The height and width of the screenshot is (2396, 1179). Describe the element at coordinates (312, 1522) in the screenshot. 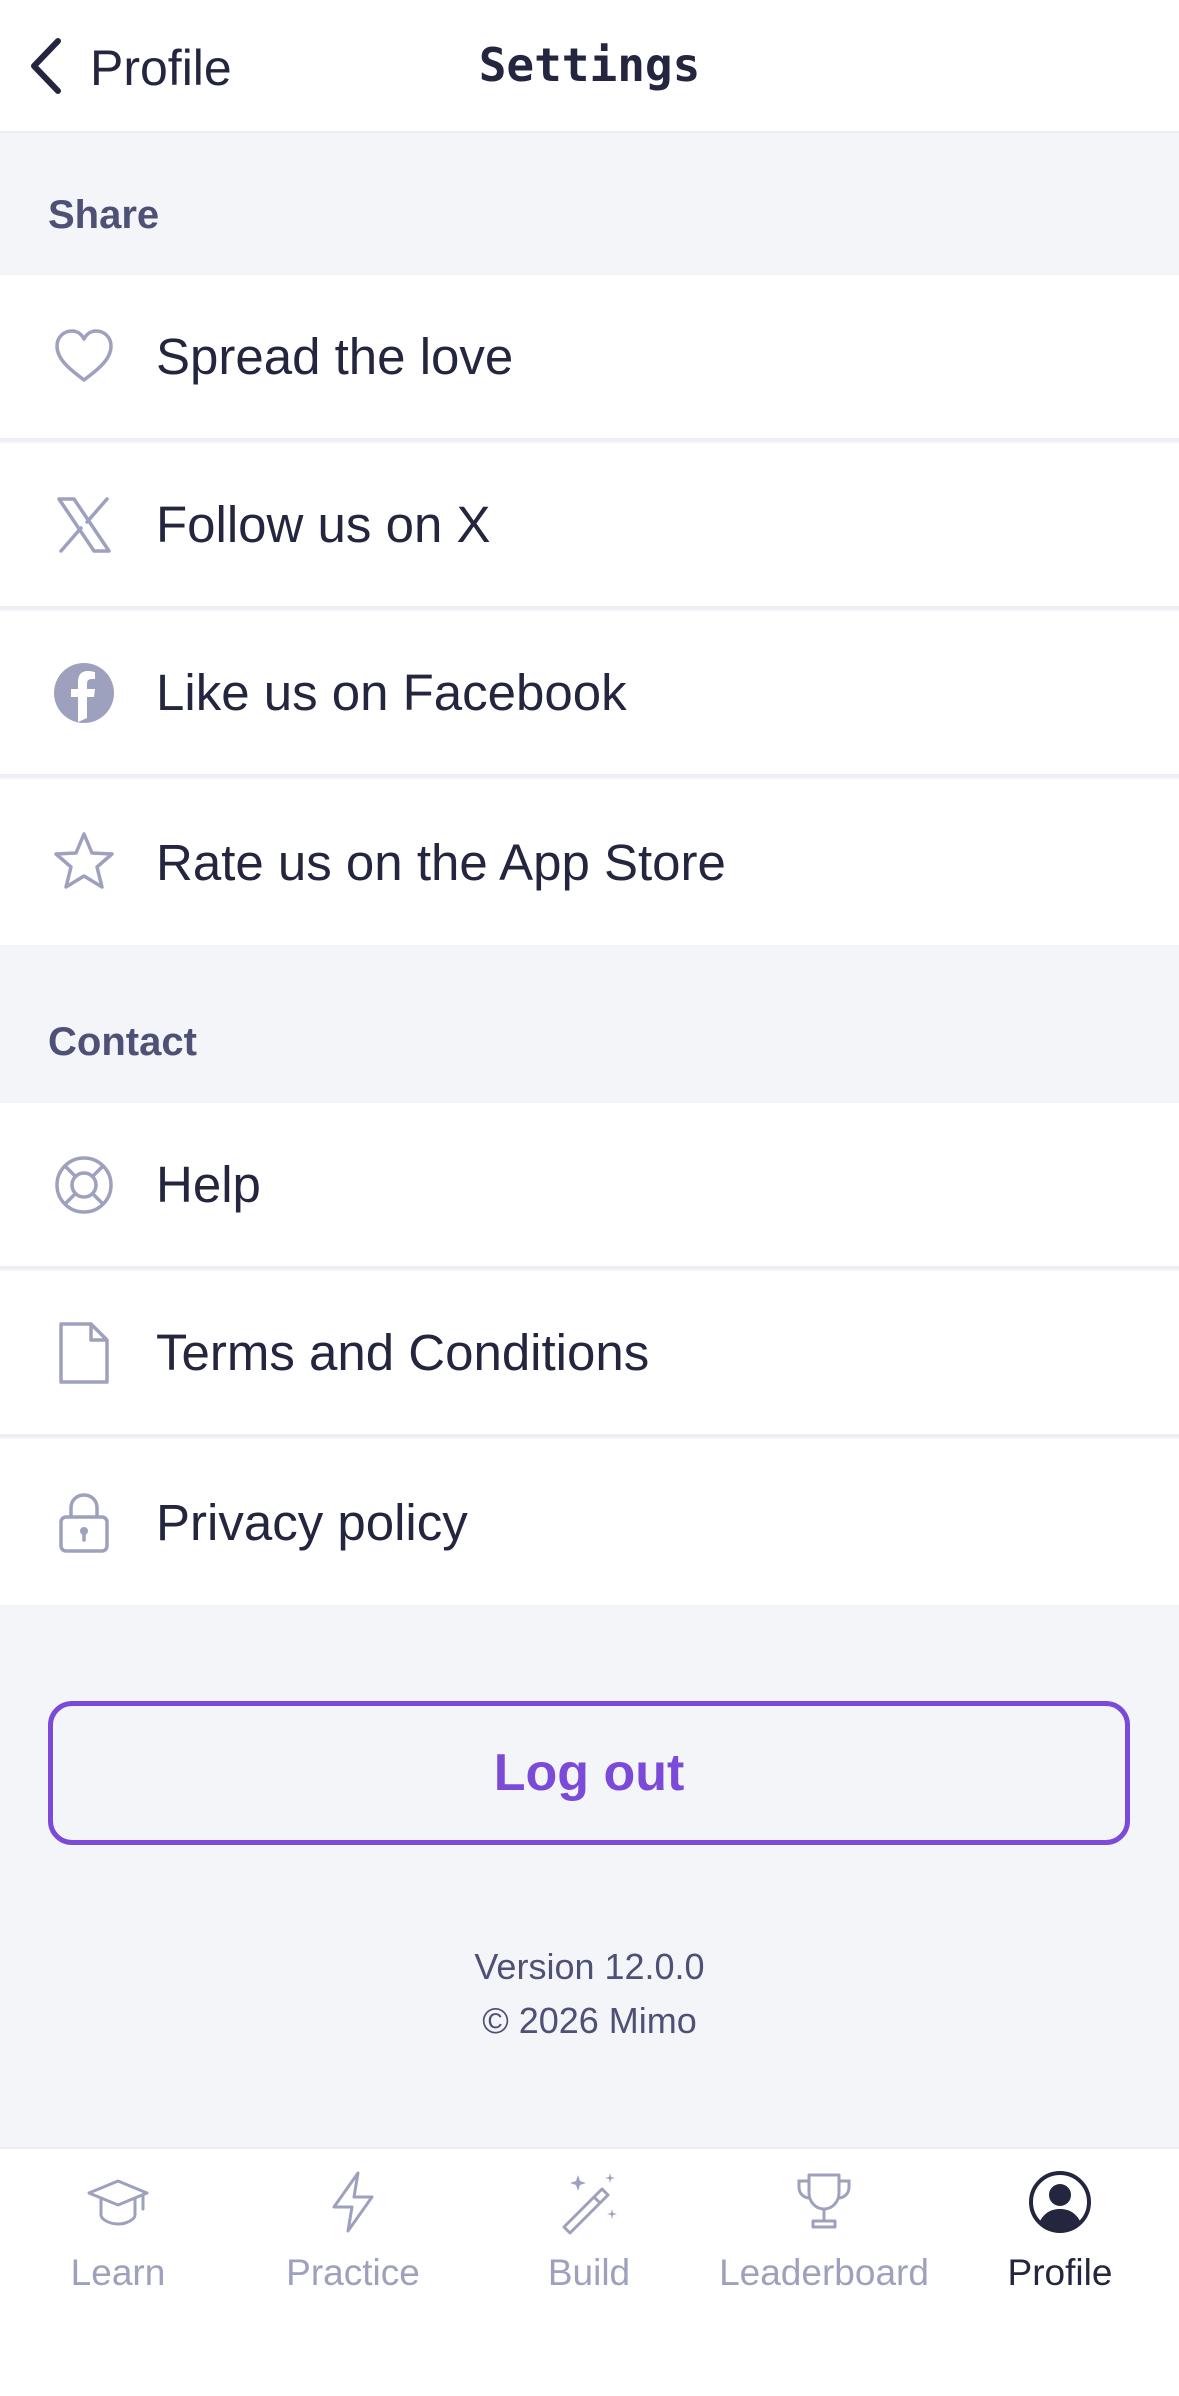

I see `row-label: Privacy policy` at that location.